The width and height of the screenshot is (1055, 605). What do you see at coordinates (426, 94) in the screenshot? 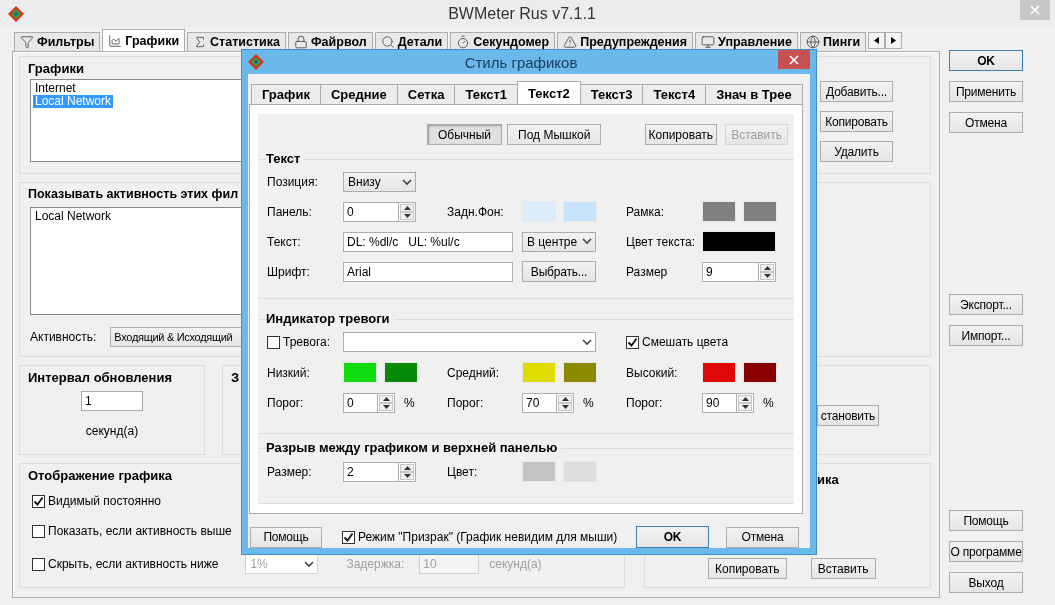
I see `tab: Сетка` at bounding box center [426, 94].